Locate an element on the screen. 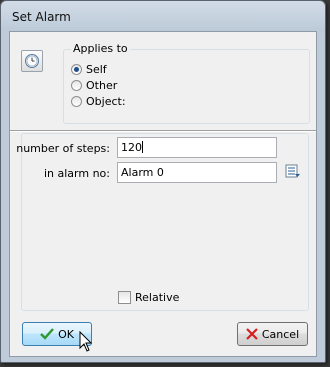 This screenshot has width=330, height=367. relative-checkbox is located at coordinates (124, 297).